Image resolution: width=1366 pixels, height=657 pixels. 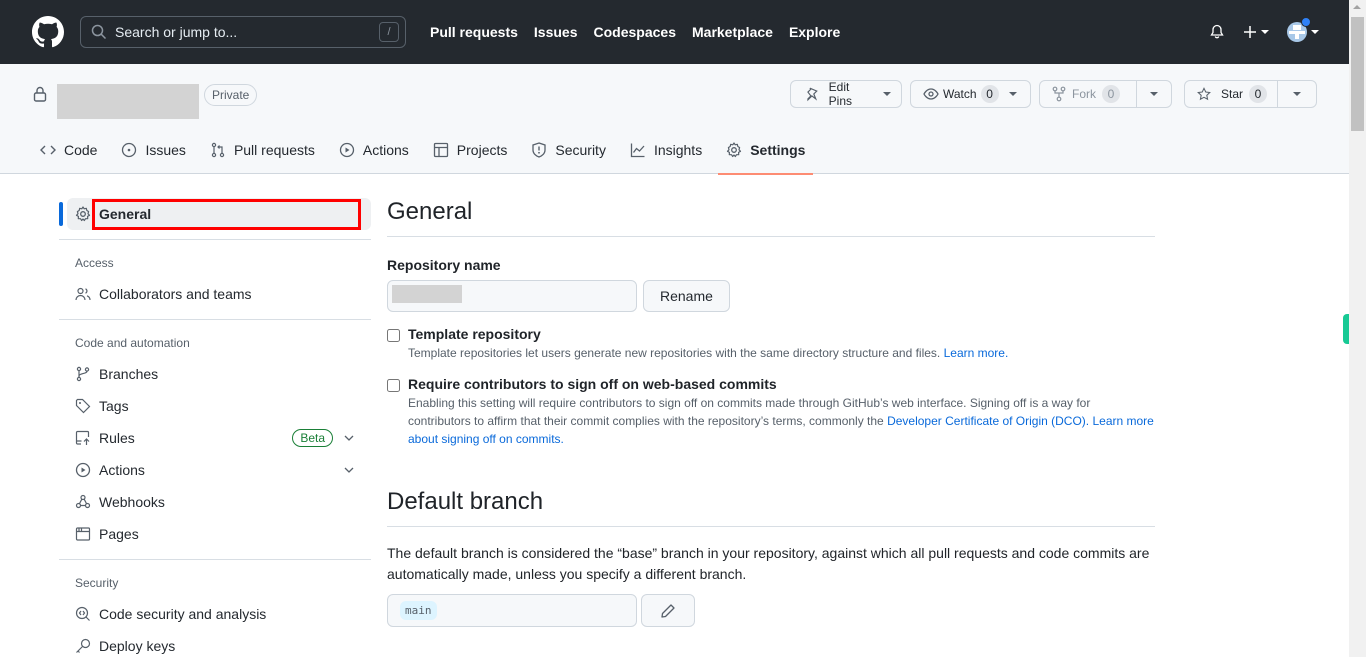 I want to click on branch-name: main, so click(x=418, y=610).